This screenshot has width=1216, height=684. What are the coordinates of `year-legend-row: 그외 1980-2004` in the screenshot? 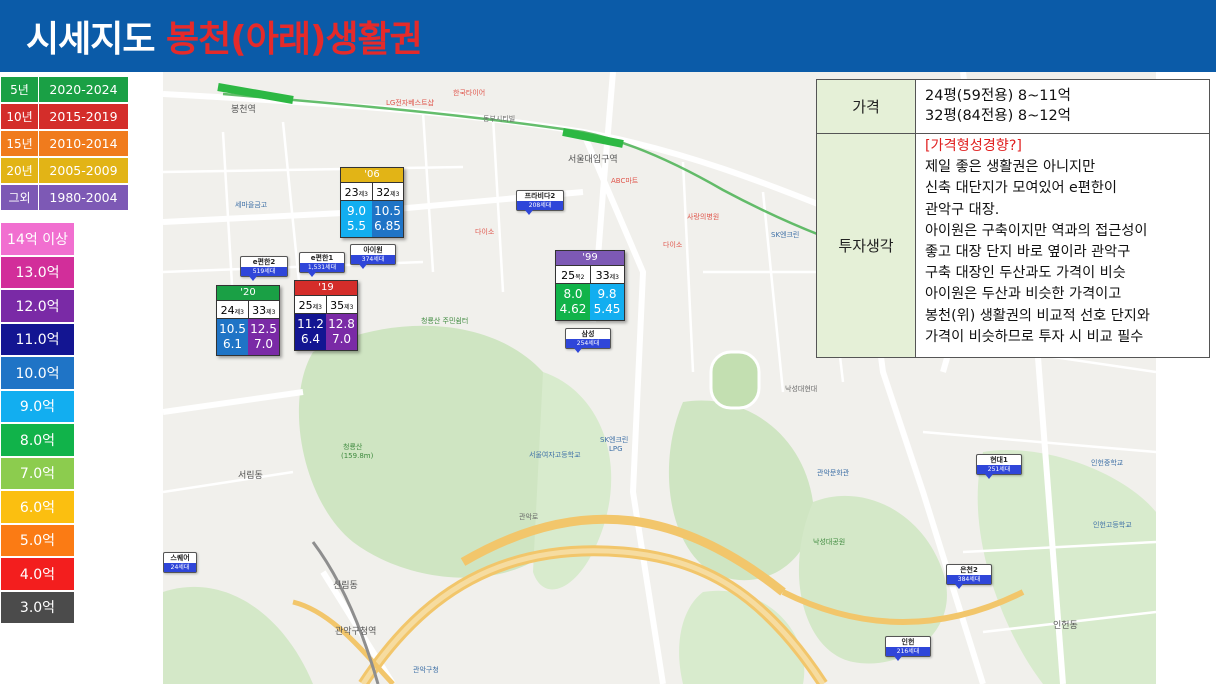 It's located at (64, 197).